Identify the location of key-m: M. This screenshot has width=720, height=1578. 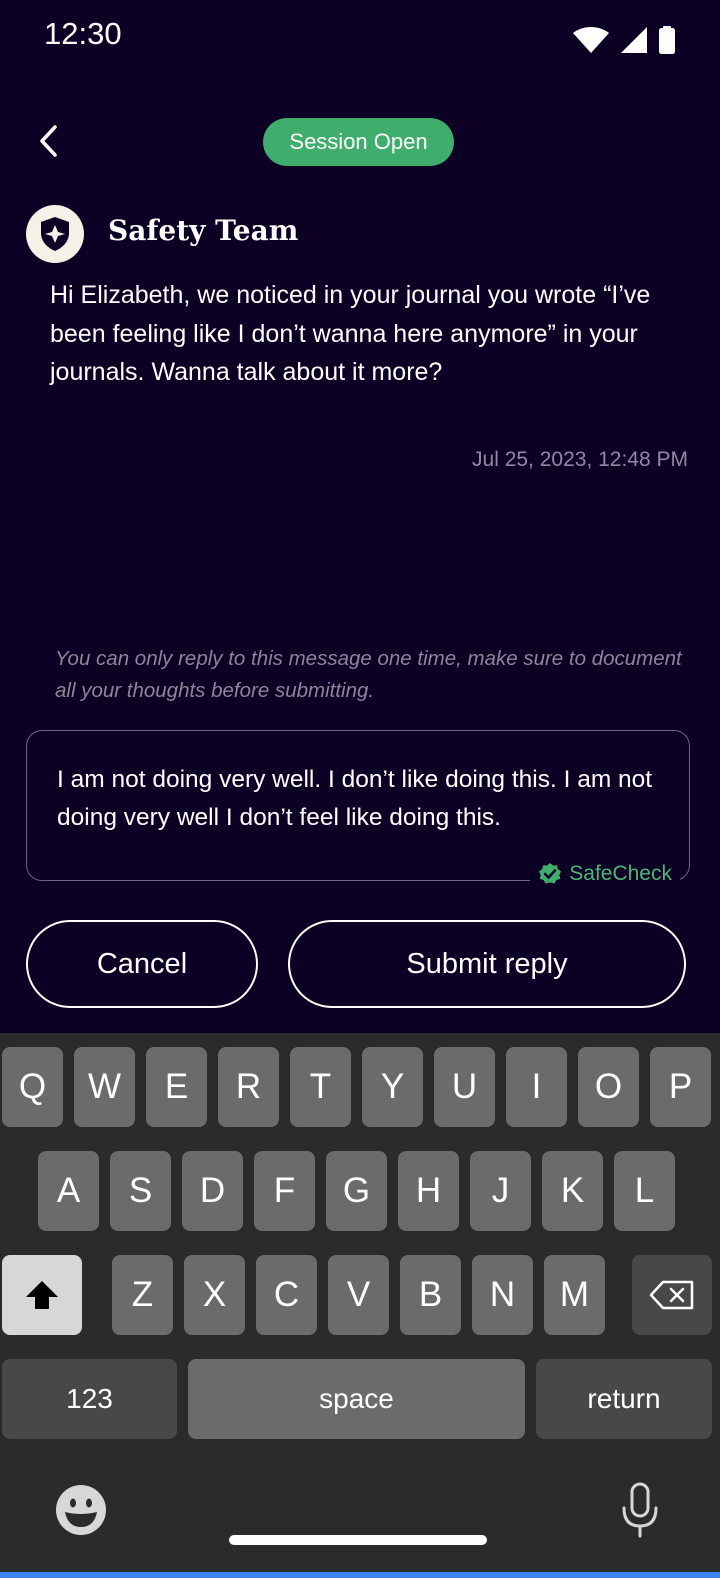
(574, 1295).